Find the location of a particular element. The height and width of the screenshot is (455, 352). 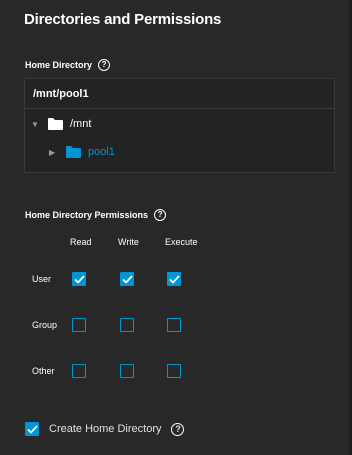

tree-node-pool1: ▶ pool1 is located at coordinates (82, 152).